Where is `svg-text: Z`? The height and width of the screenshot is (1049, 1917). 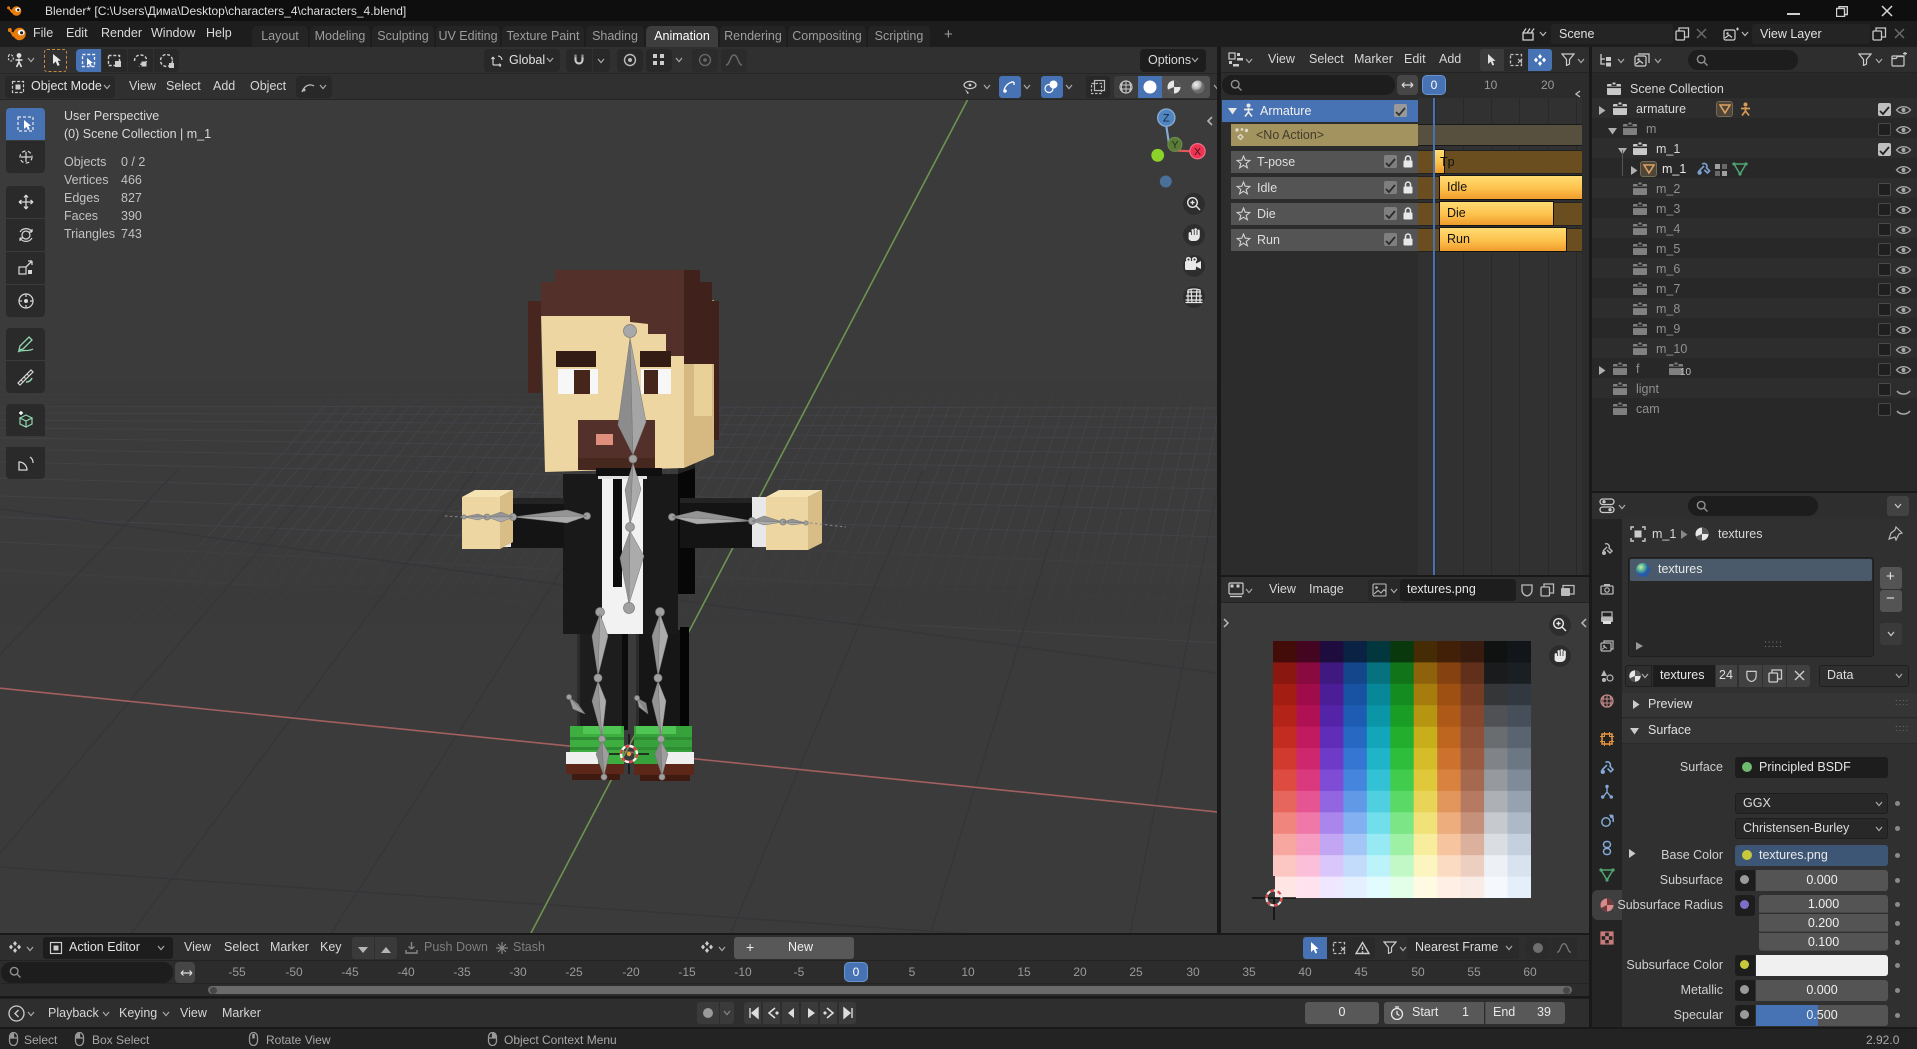
svg-text: Z is located at coordinates (1166, 119).